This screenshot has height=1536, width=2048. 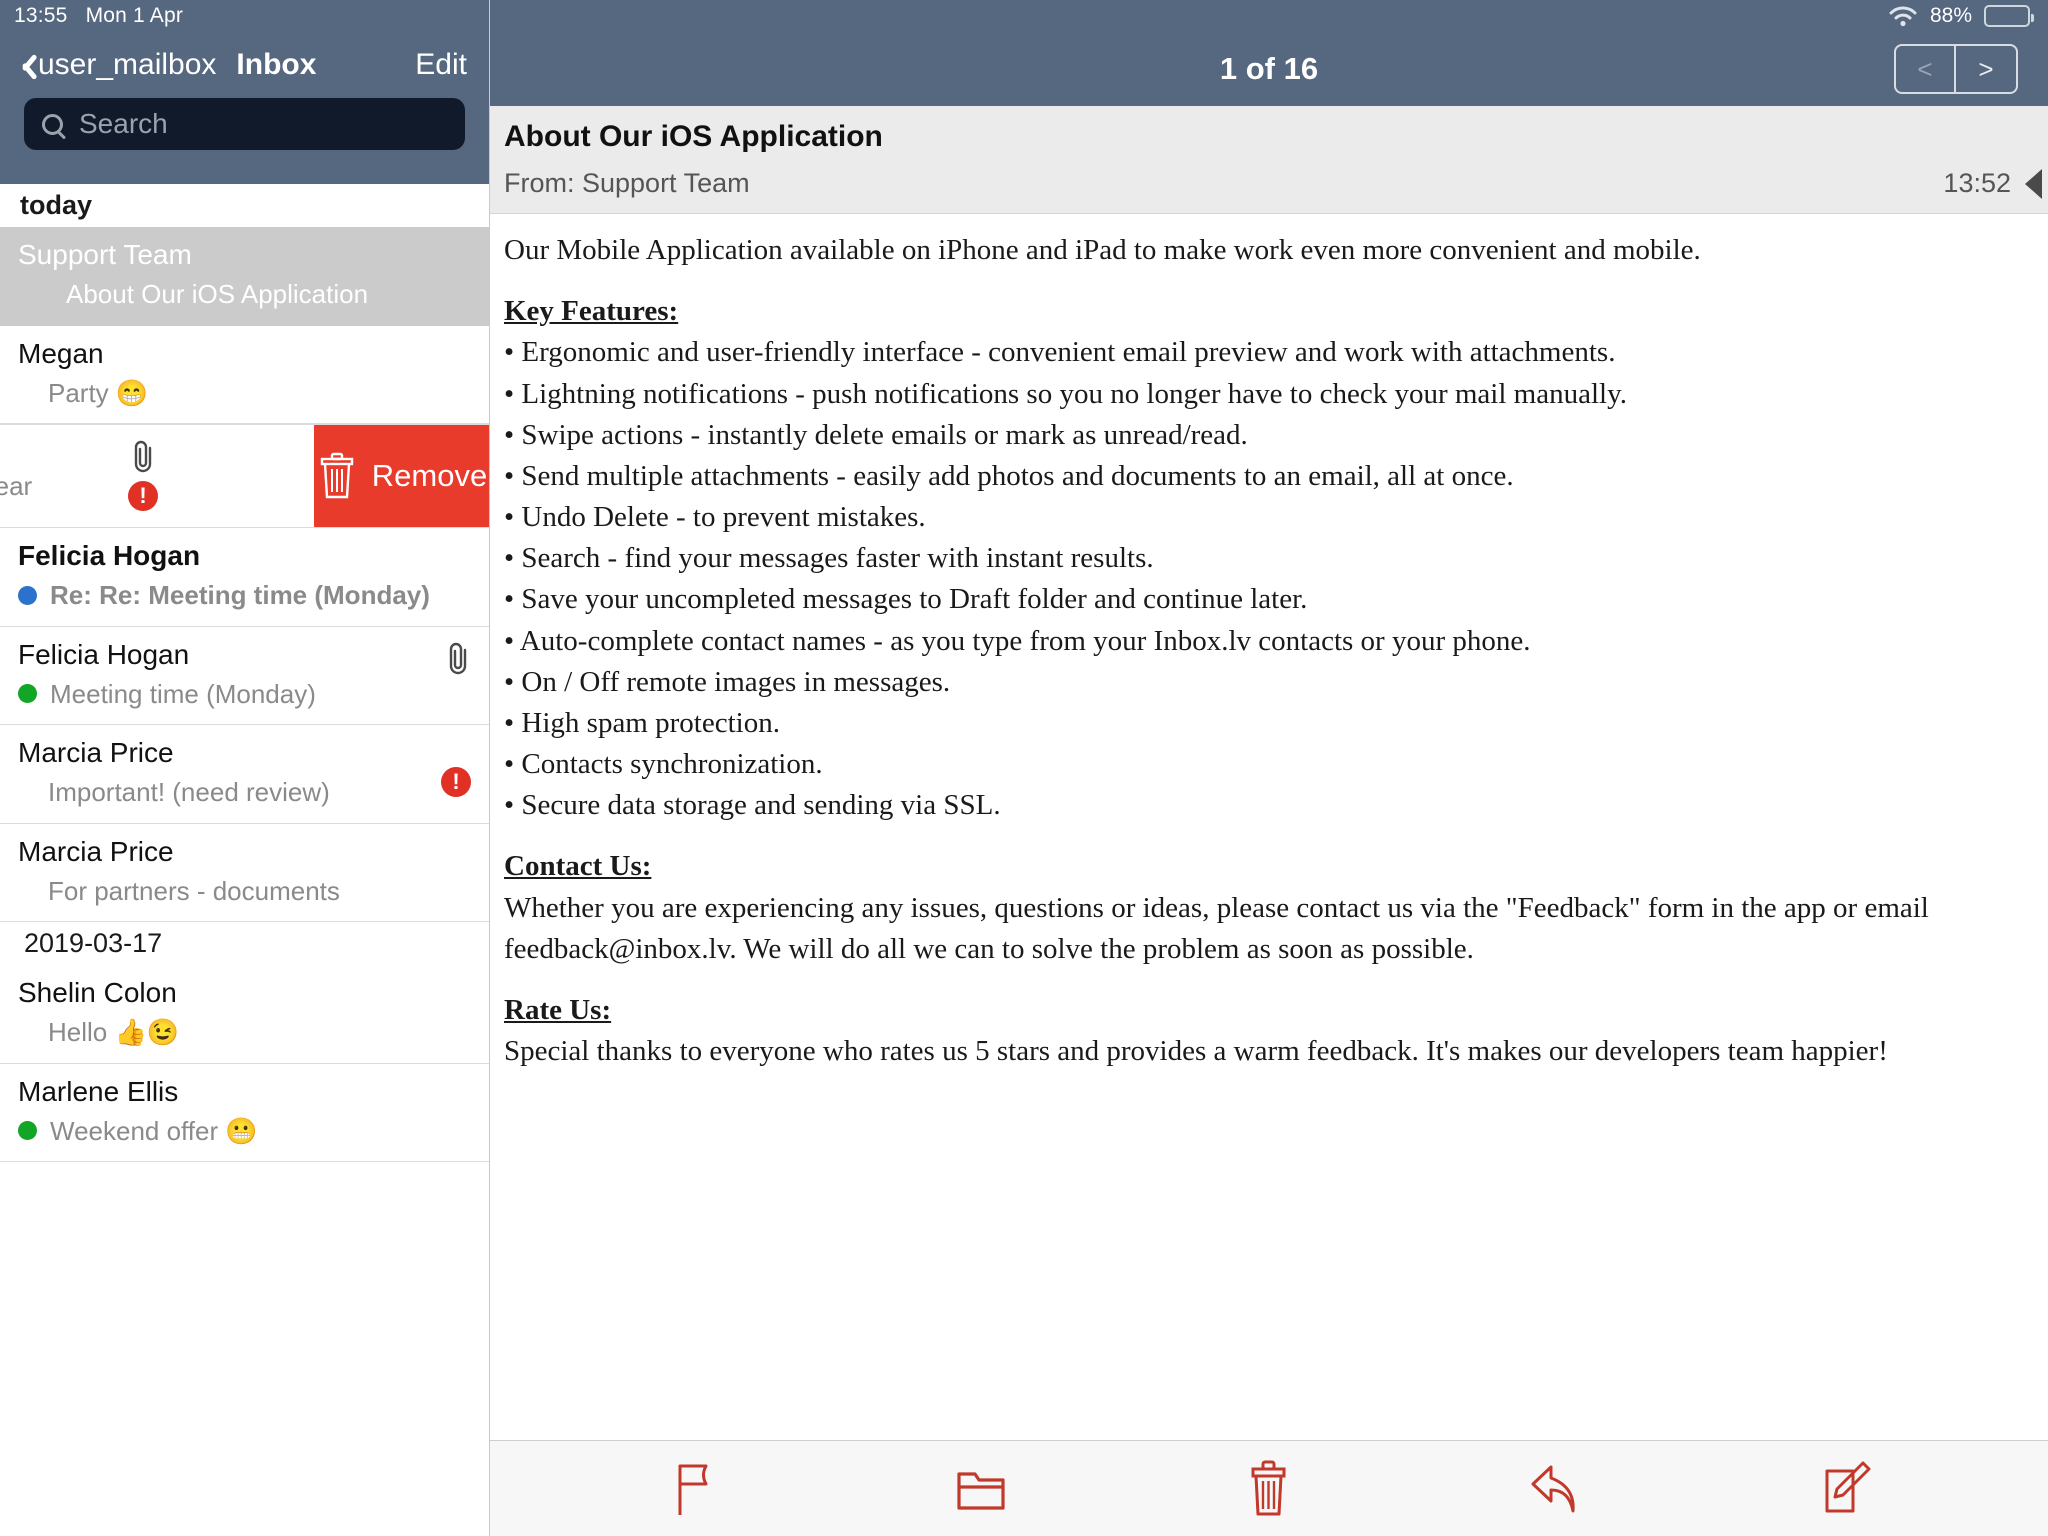 What do you see at coordinates (27, 595) in the screenshot?
I see `unread-dot-icon` at bounding box center [27, 595].